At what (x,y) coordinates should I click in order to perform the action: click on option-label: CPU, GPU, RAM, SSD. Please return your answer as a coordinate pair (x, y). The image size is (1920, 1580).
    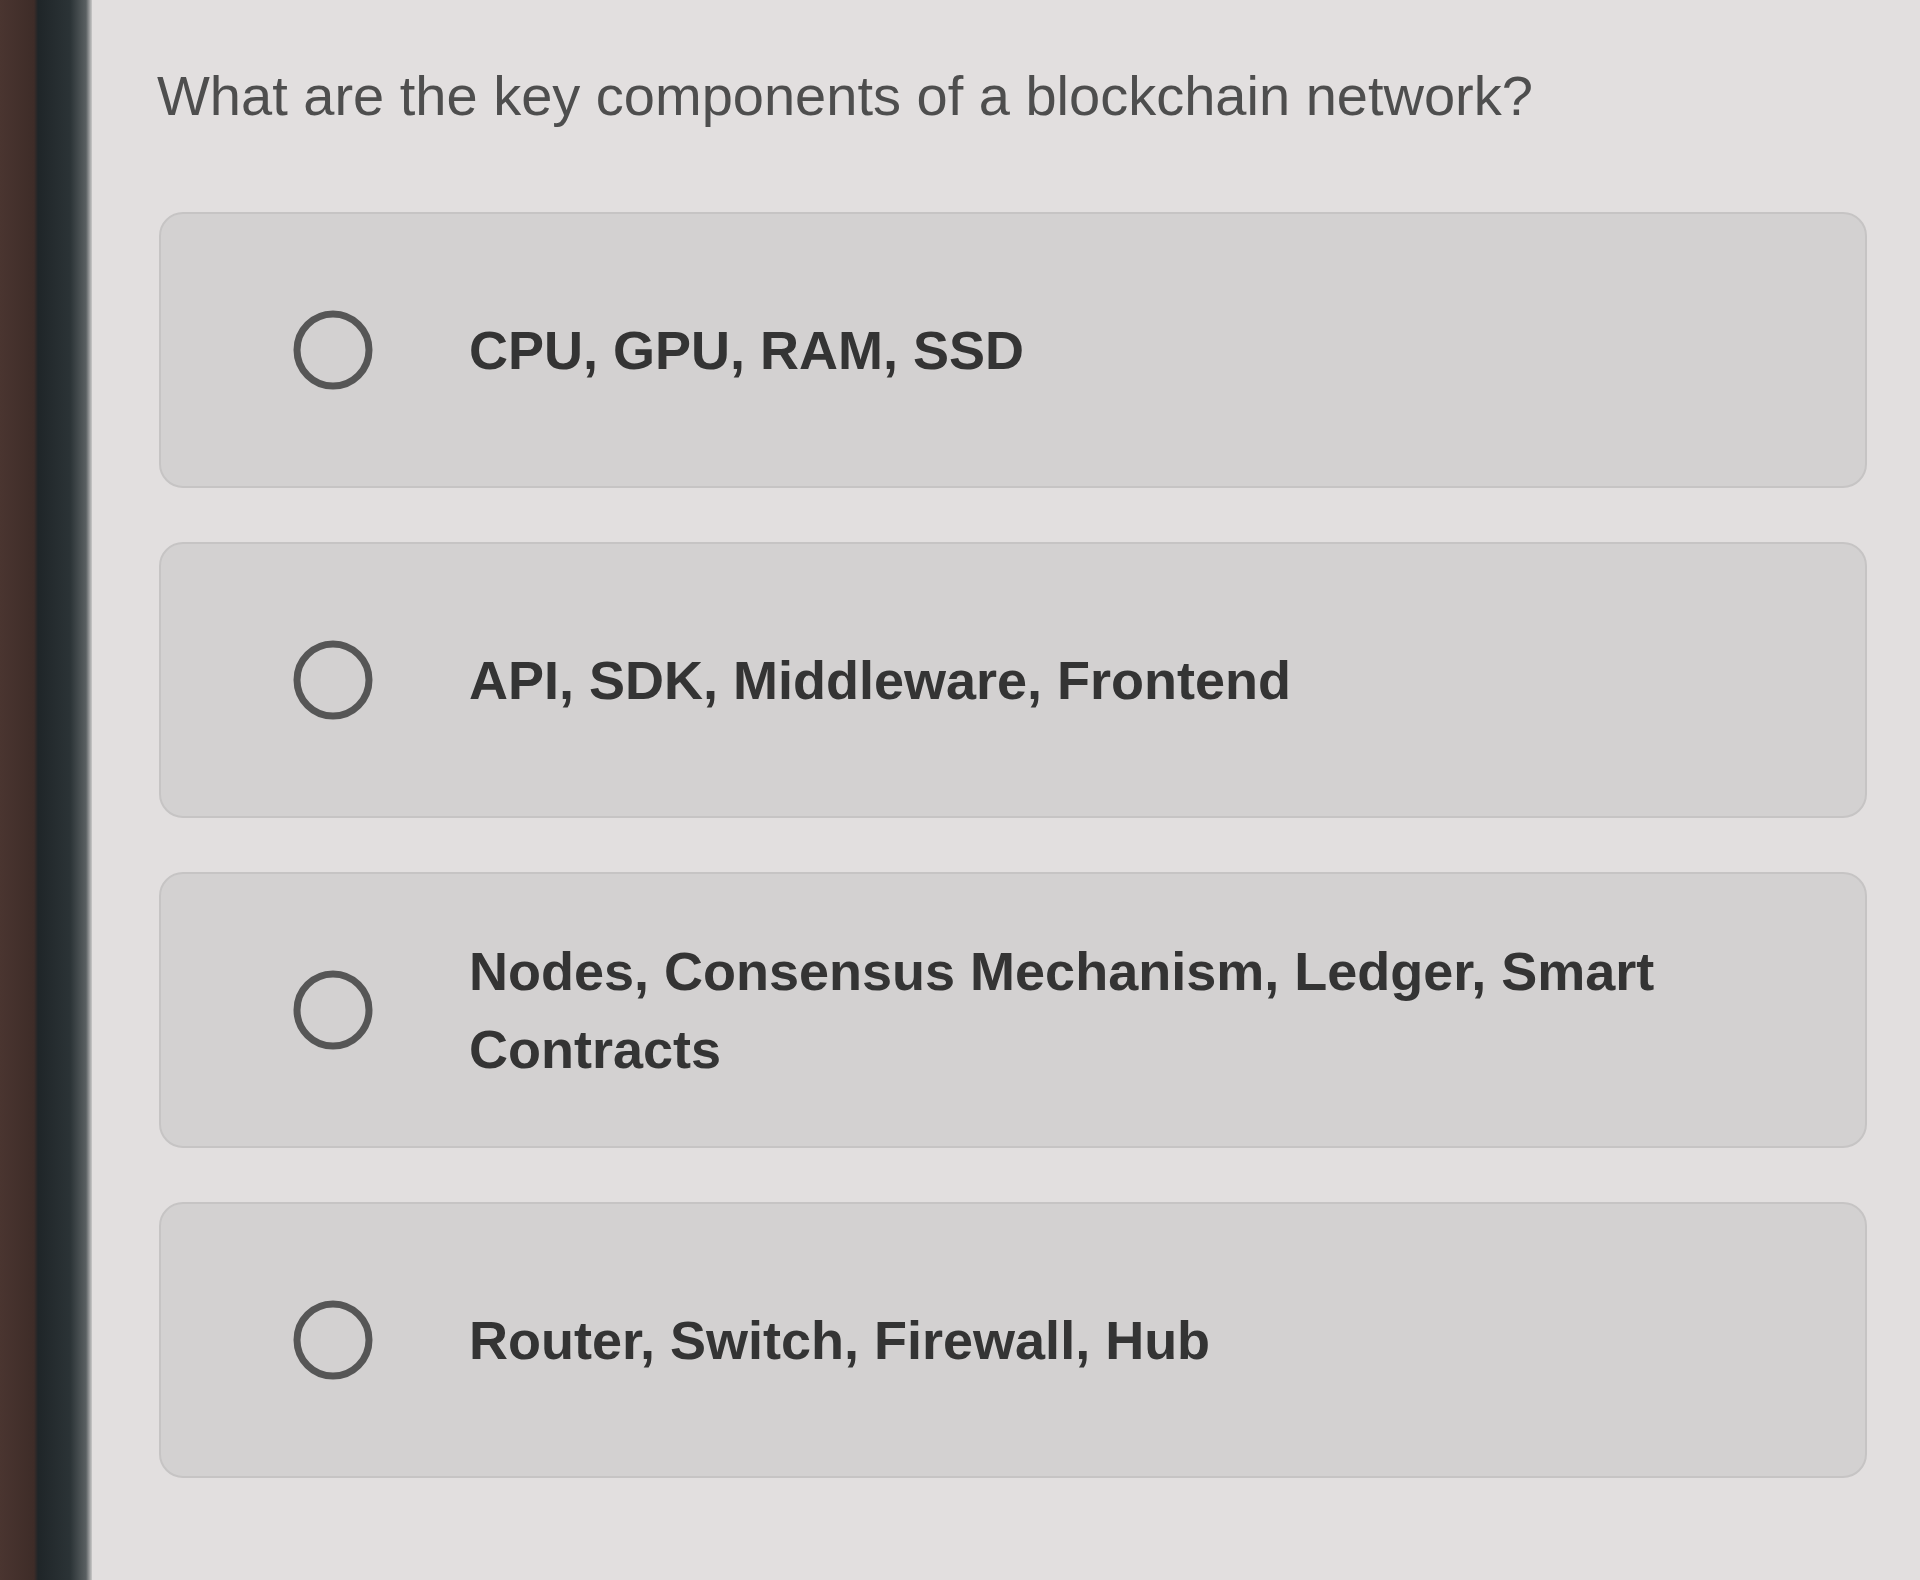
    Looking at the image, I should click on (747, 350).